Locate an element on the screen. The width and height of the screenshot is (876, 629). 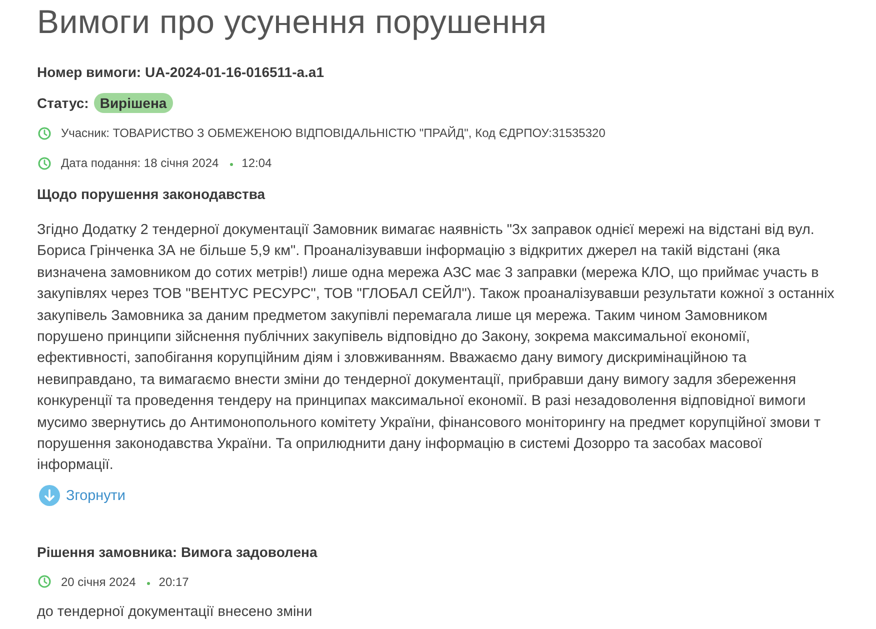
participant-text: Учасник: ТОВАРИСТВО З ОБМЕЖЕНОЮ ВІДПОВІДАЛЬНІСТЮ "ПРАЙД", Код ЄДРПОУ:31535320 is located at coordinates (333, 133).